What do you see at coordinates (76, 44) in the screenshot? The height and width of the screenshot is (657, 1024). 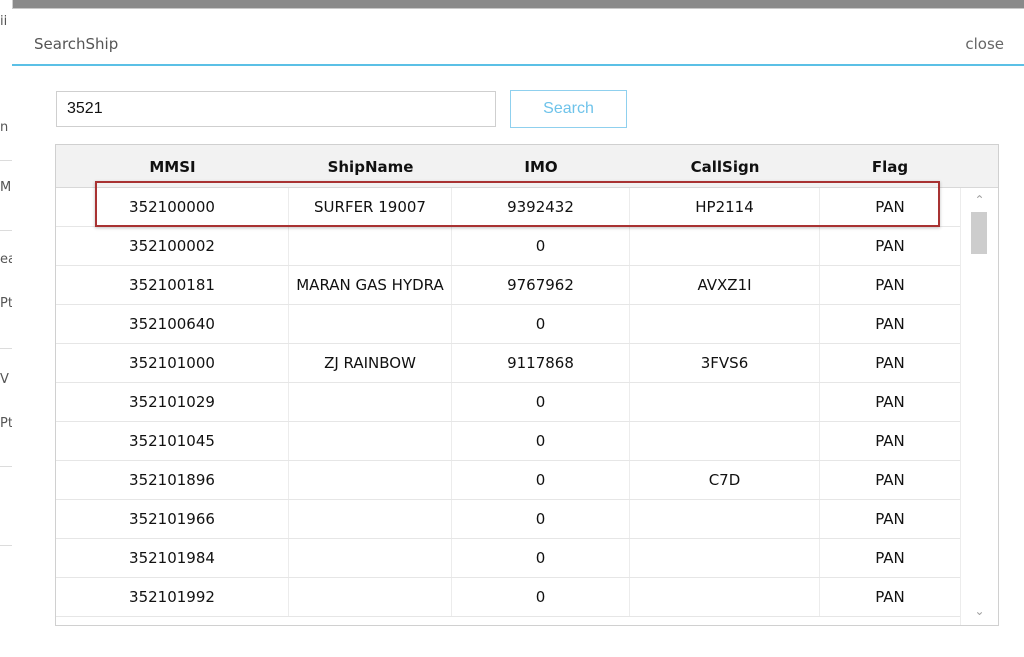 I see `dialog-title: SearchShip` at bounding box center [76, 44].